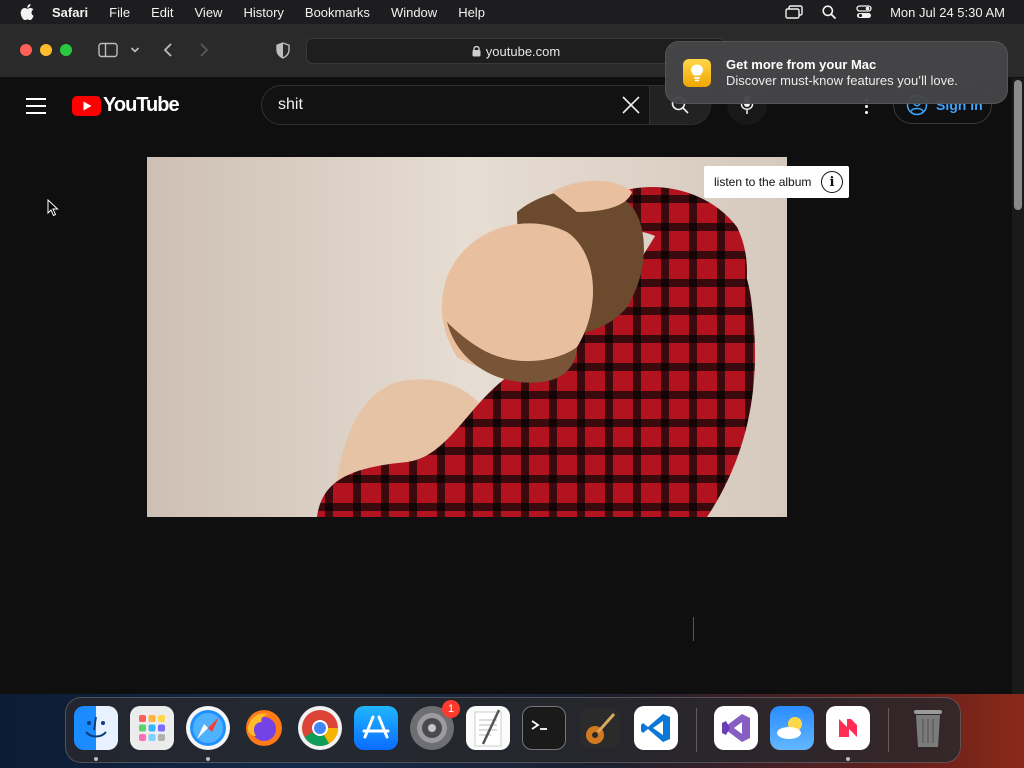 This screenshot has width=1024, height=768. Describe the element at coordinates (697, 72) in the screenshot. I see `tips-lightbulb-icon` at that location.